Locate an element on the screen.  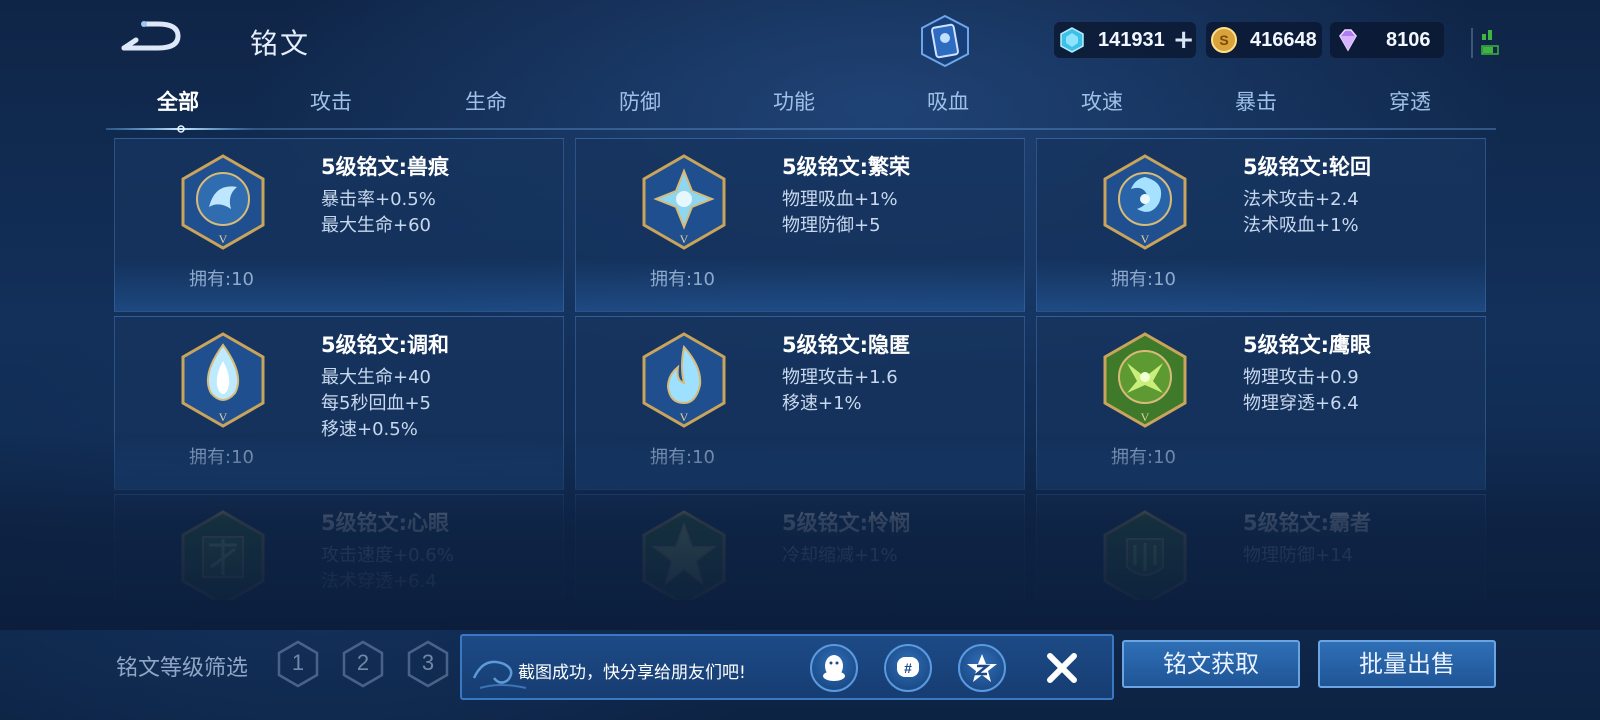
rune-stat: 法术攻击+2.4 is located at coordinates (1301, 199).